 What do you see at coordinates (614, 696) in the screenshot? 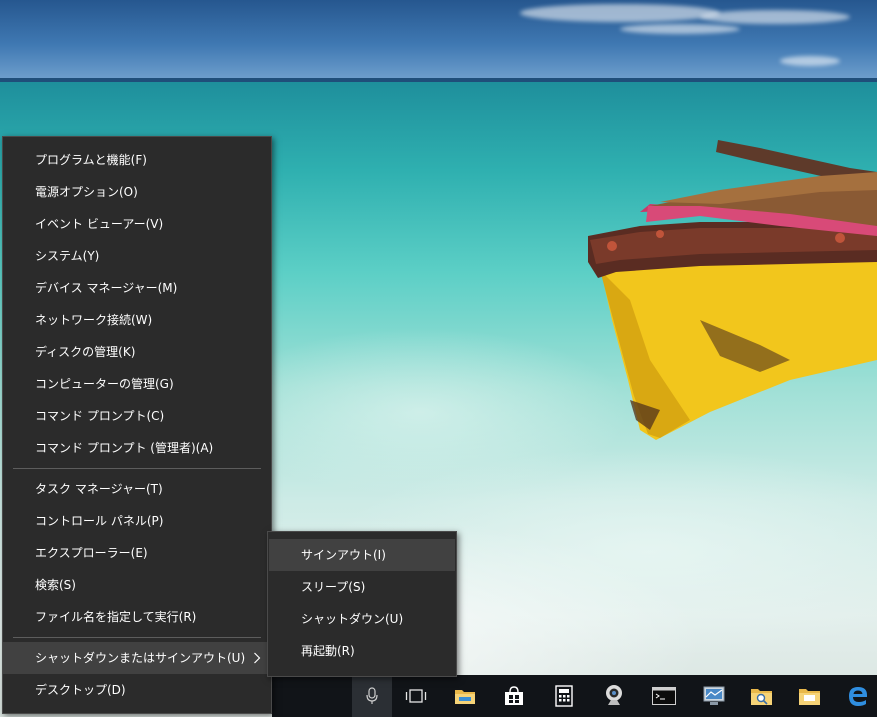
I see `webcam-icon` at bounding box center [614, 696].